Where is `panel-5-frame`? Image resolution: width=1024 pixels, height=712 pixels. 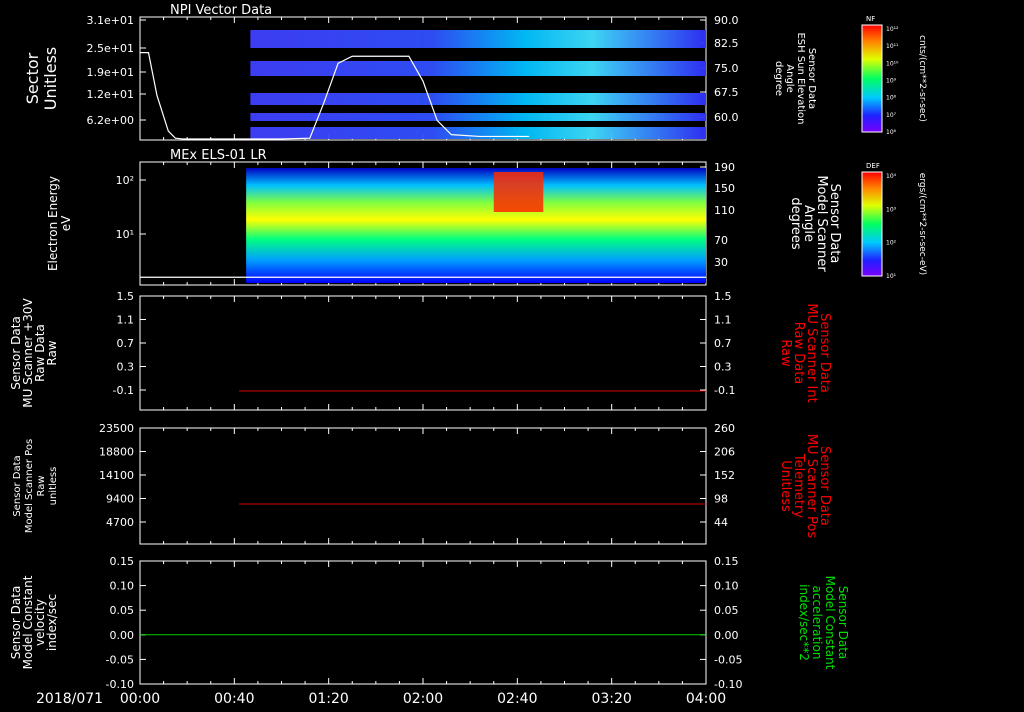 panel-5-frame is located at coordinates (423, 622).